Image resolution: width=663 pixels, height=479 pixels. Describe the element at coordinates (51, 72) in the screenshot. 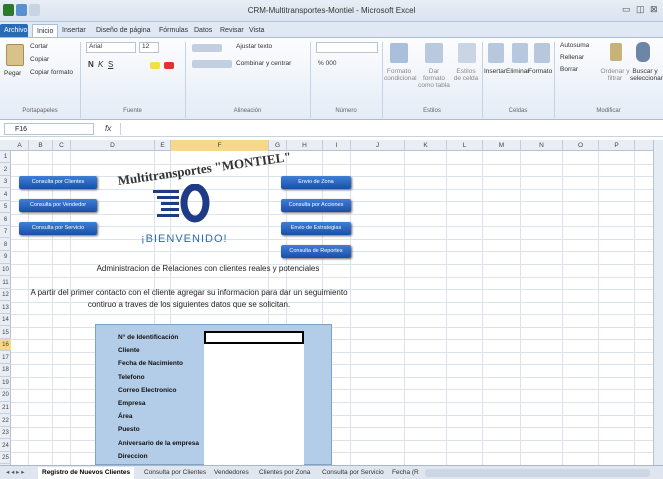

I see `format-painter-button: Copiar formato` at that location.